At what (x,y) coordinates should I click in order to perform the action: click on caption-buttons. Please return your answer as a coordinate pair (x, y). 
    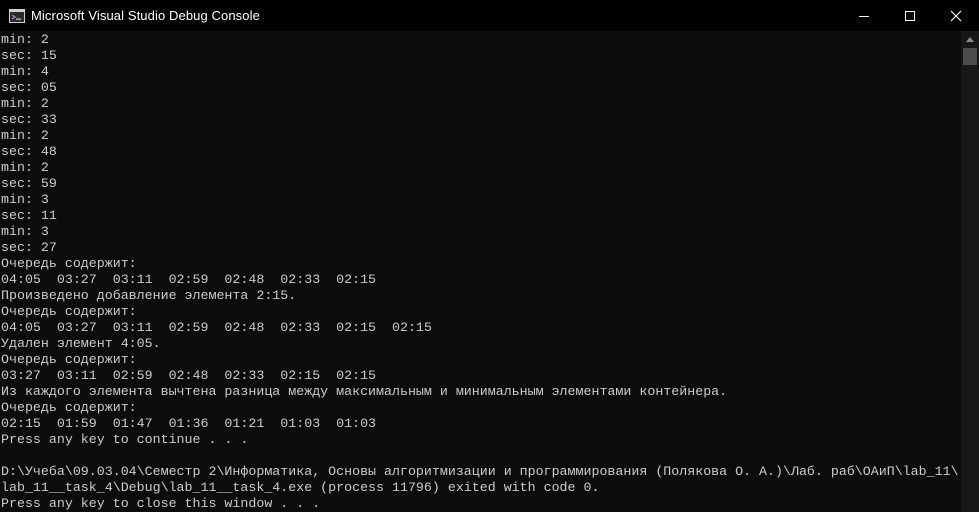
    Looking at the image, I should click on (910, 15).